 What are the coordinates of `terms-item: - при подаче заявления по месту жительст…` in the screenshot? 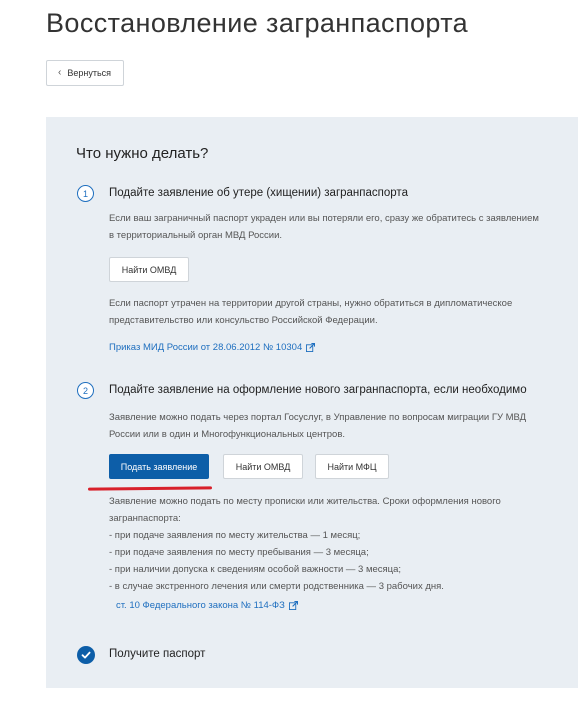 It's located at (235, 535).